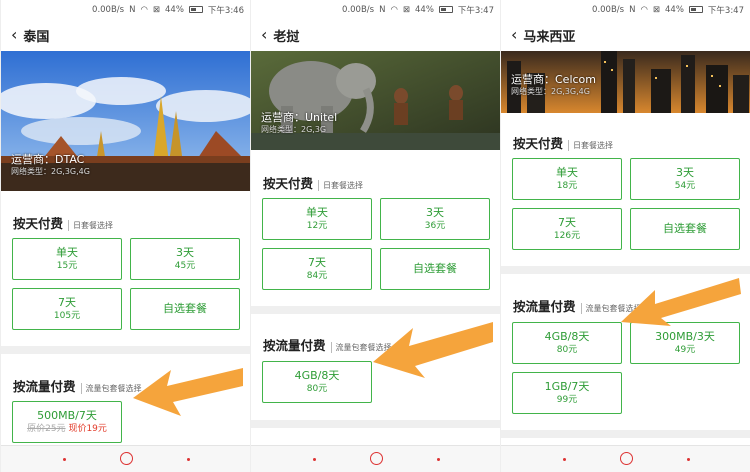 This screenshot has height=472, width=750. What do you see at coordinates (48, 159) in the screenshot?
I see `operator-label: 运营商：DTAC` at bounding box center [48, 159].